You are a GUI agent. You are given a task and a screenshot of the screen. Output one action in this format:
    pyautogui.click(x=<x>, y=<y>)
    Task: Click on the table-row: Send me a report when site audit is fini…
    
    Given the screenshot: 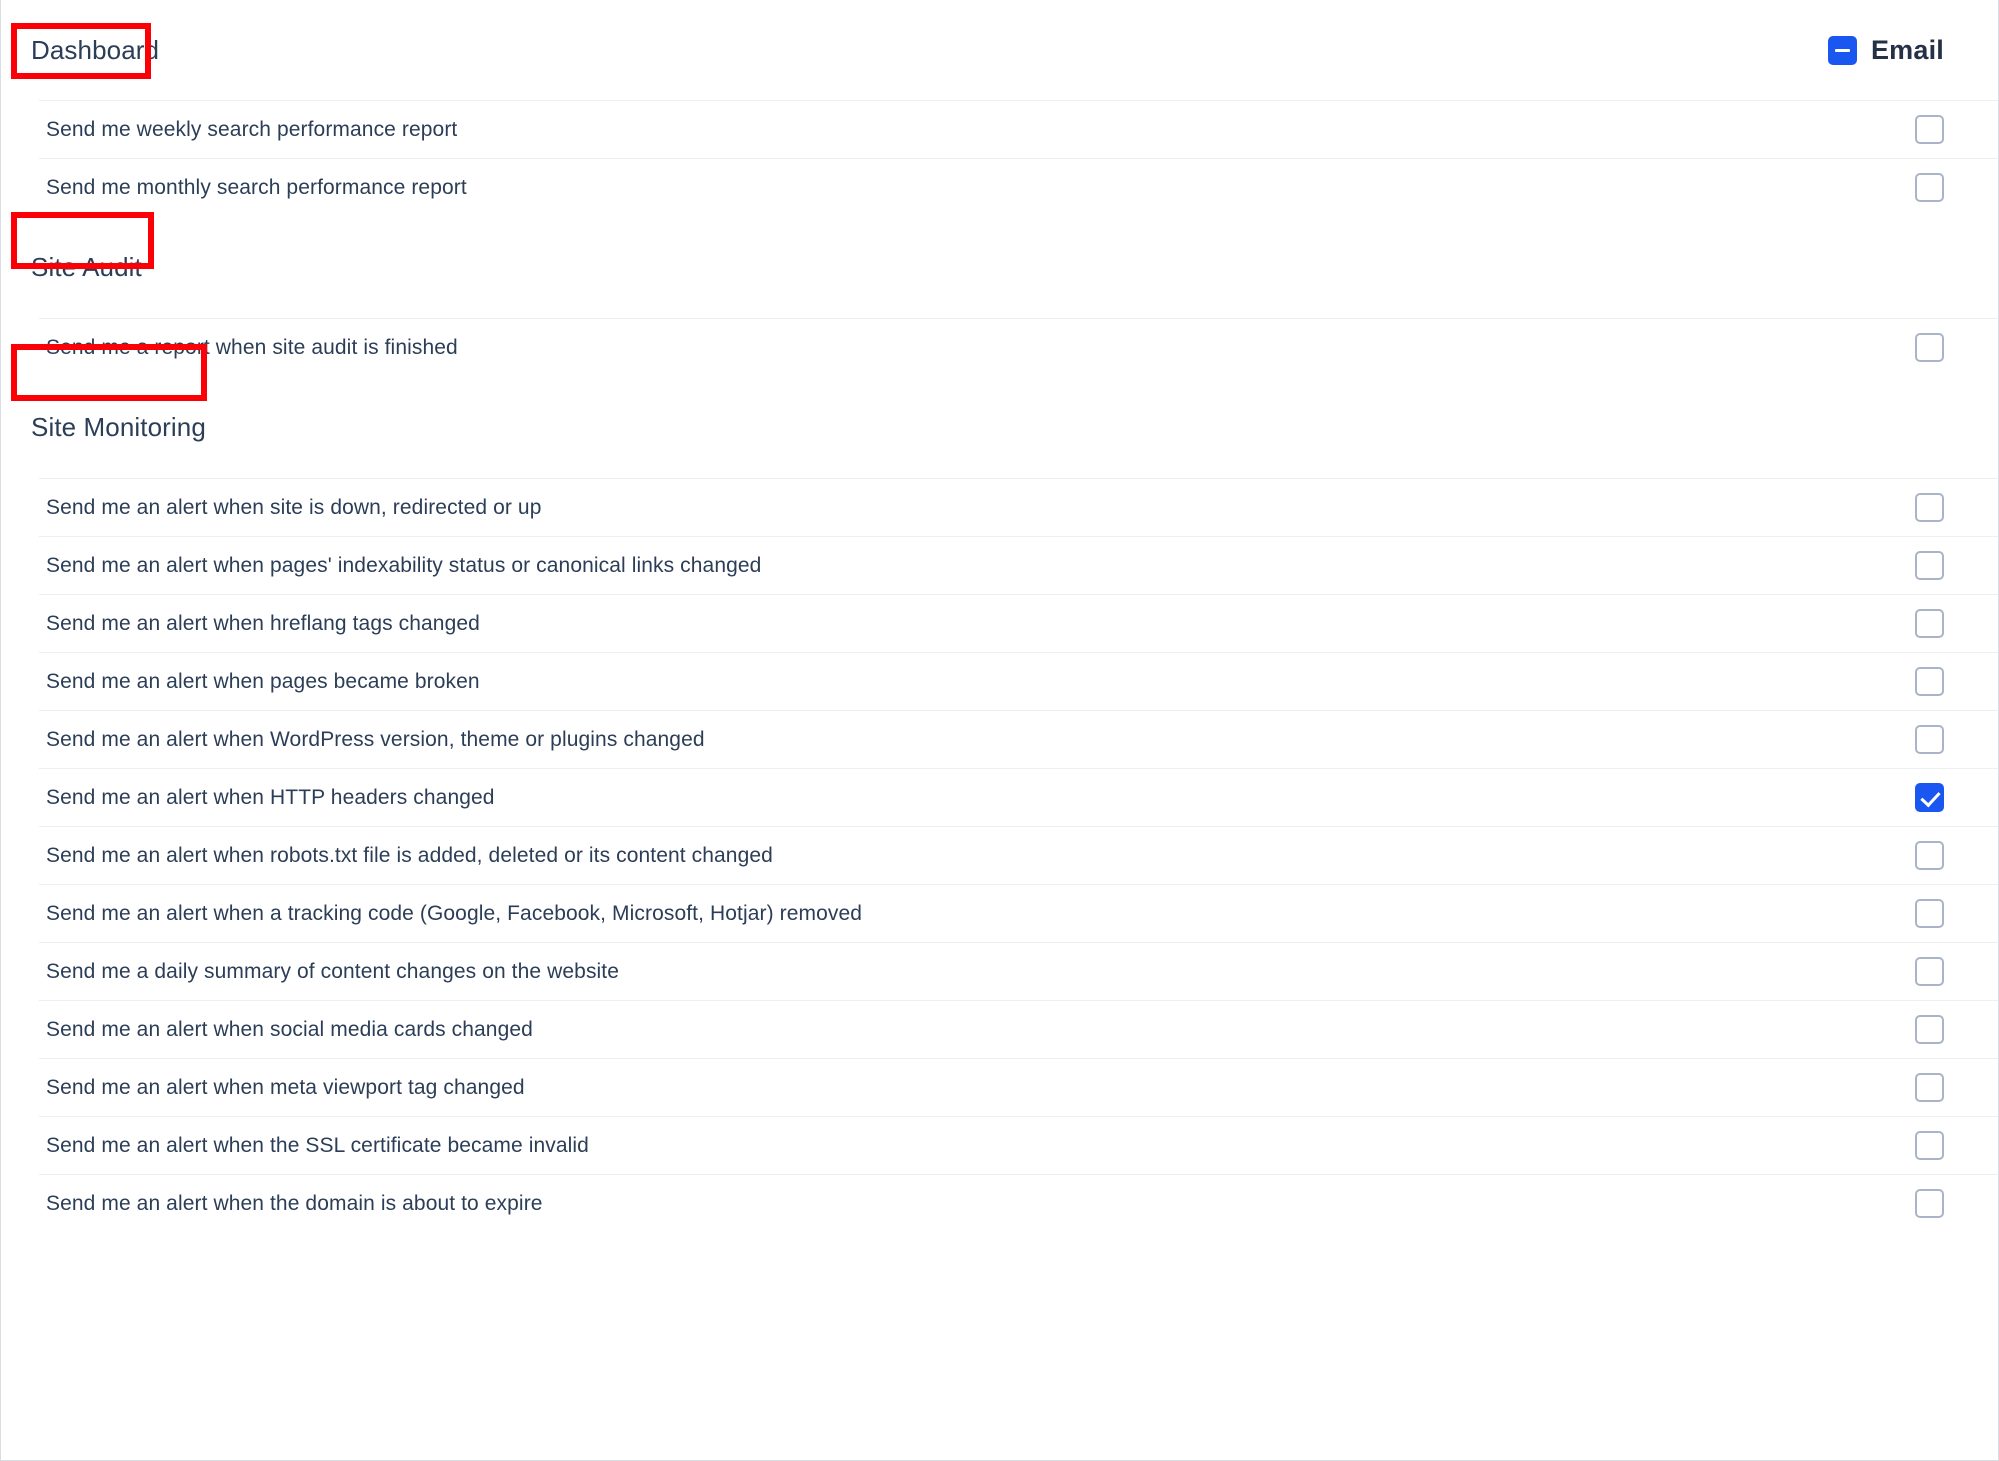 What is the action you would take?
    pyautogui.click(x=1018, y=347)
    